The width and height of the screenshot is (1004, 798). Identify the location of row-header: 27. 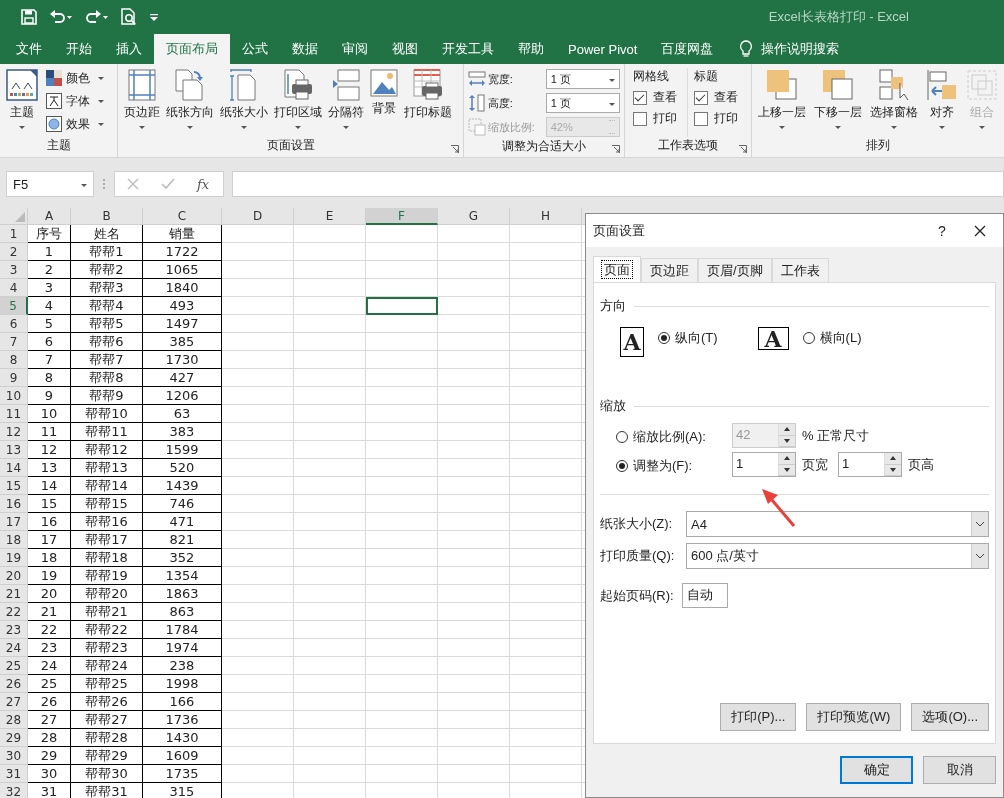
(14, 702).